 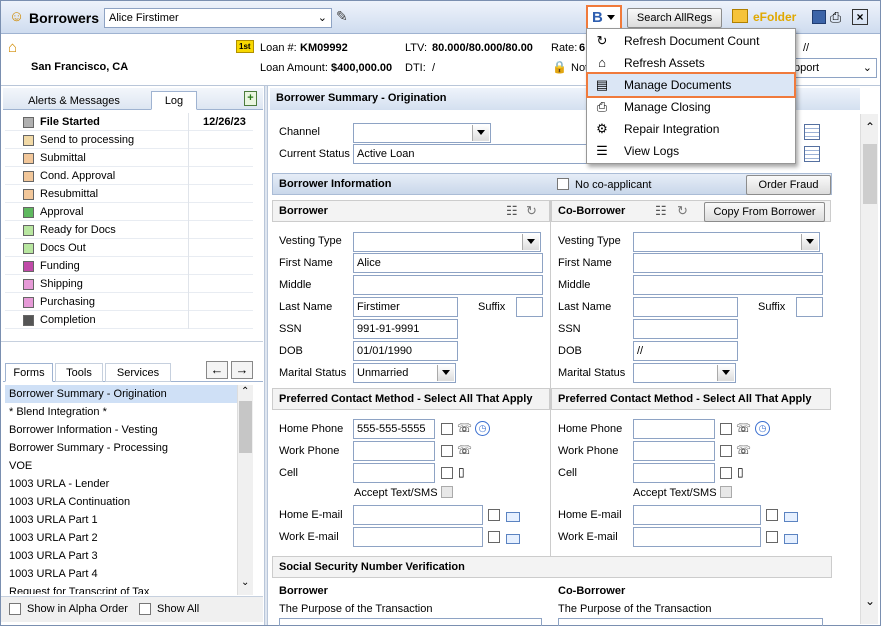 I want to click on co-work-email-checkbox, so click(x=772, y=537).